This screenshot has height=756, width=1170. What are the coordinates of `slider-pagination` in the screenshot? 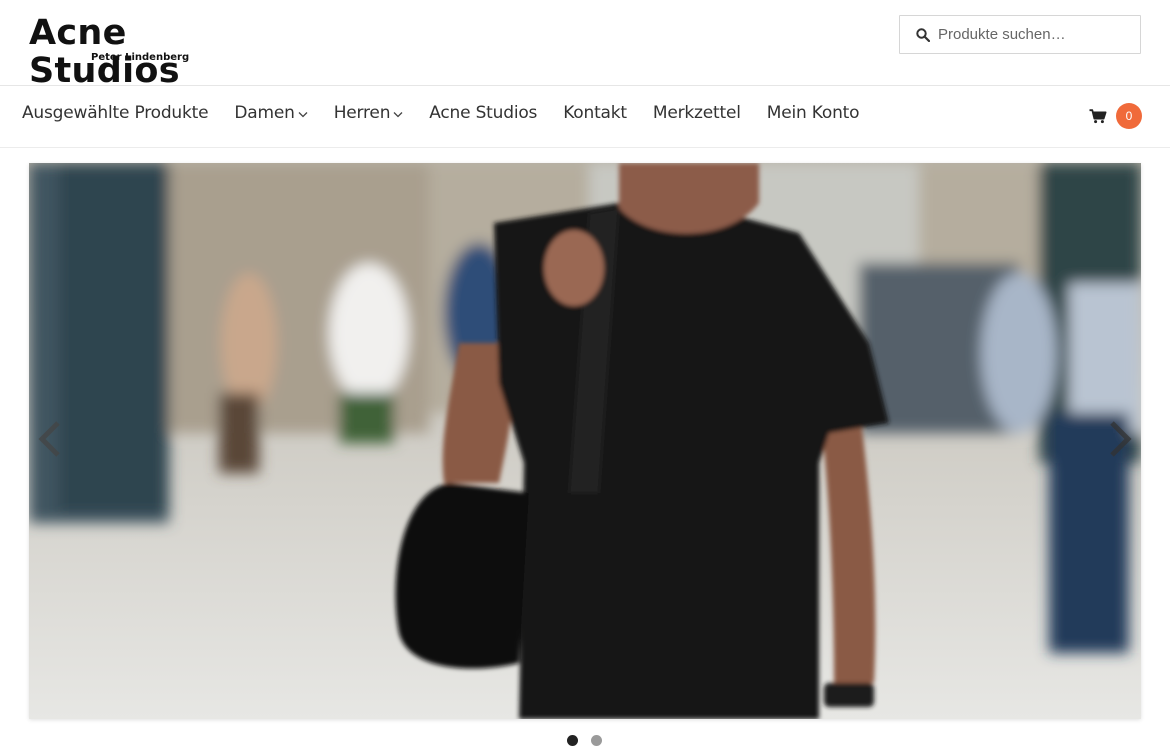 It's located at (591, 740).